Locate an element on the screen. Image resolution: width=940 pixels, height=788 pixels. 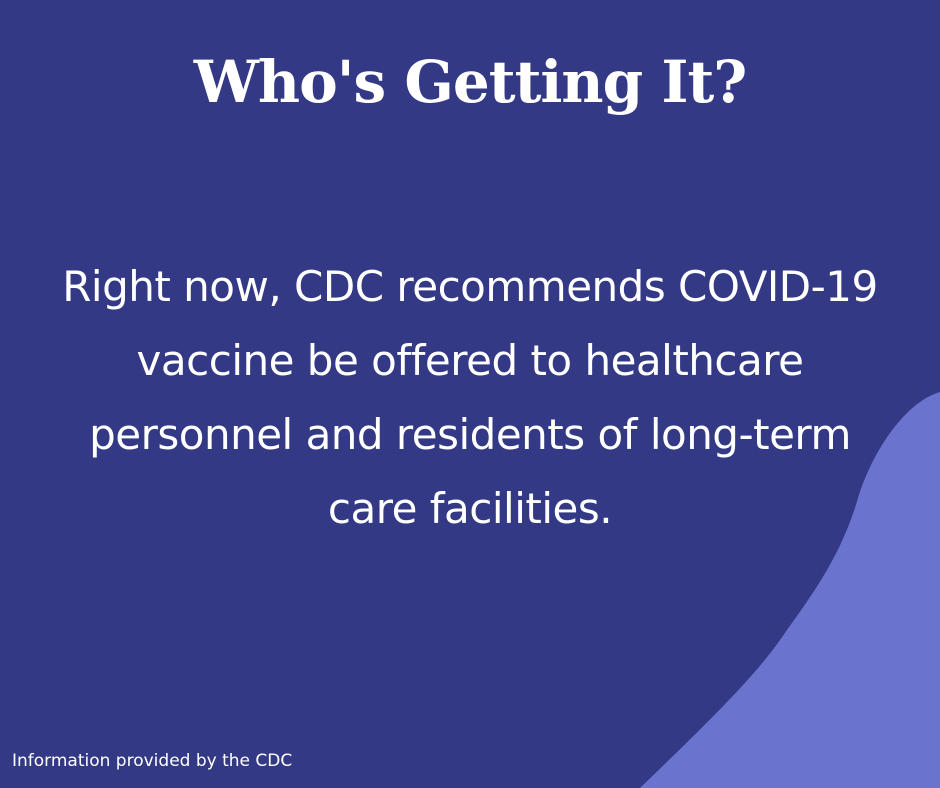
source-credit: Information provided by the CDC is located at coordinates (152, 761).